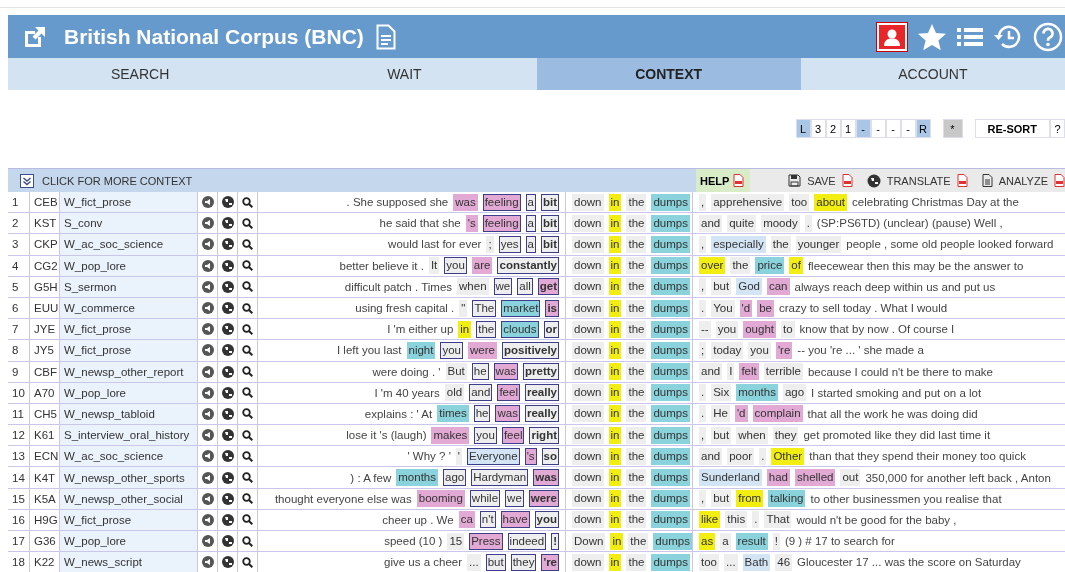  I want to click on word-token: !, so click(776, 541).